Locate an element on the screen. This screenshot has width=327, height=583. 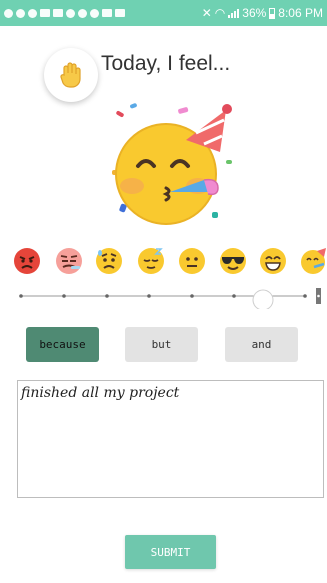
sleepy-face-icon is located at coordinates (151, 261).